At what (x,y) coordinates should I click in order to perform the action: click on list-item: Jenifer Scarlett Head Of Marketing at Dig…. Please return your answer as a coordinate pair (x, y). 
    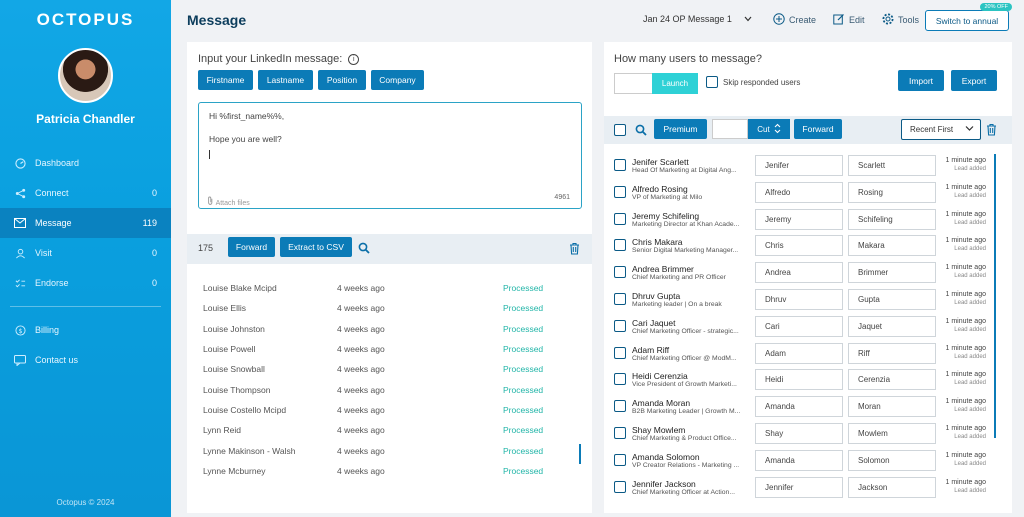
    Looking at the image, I should click on (808, 165).